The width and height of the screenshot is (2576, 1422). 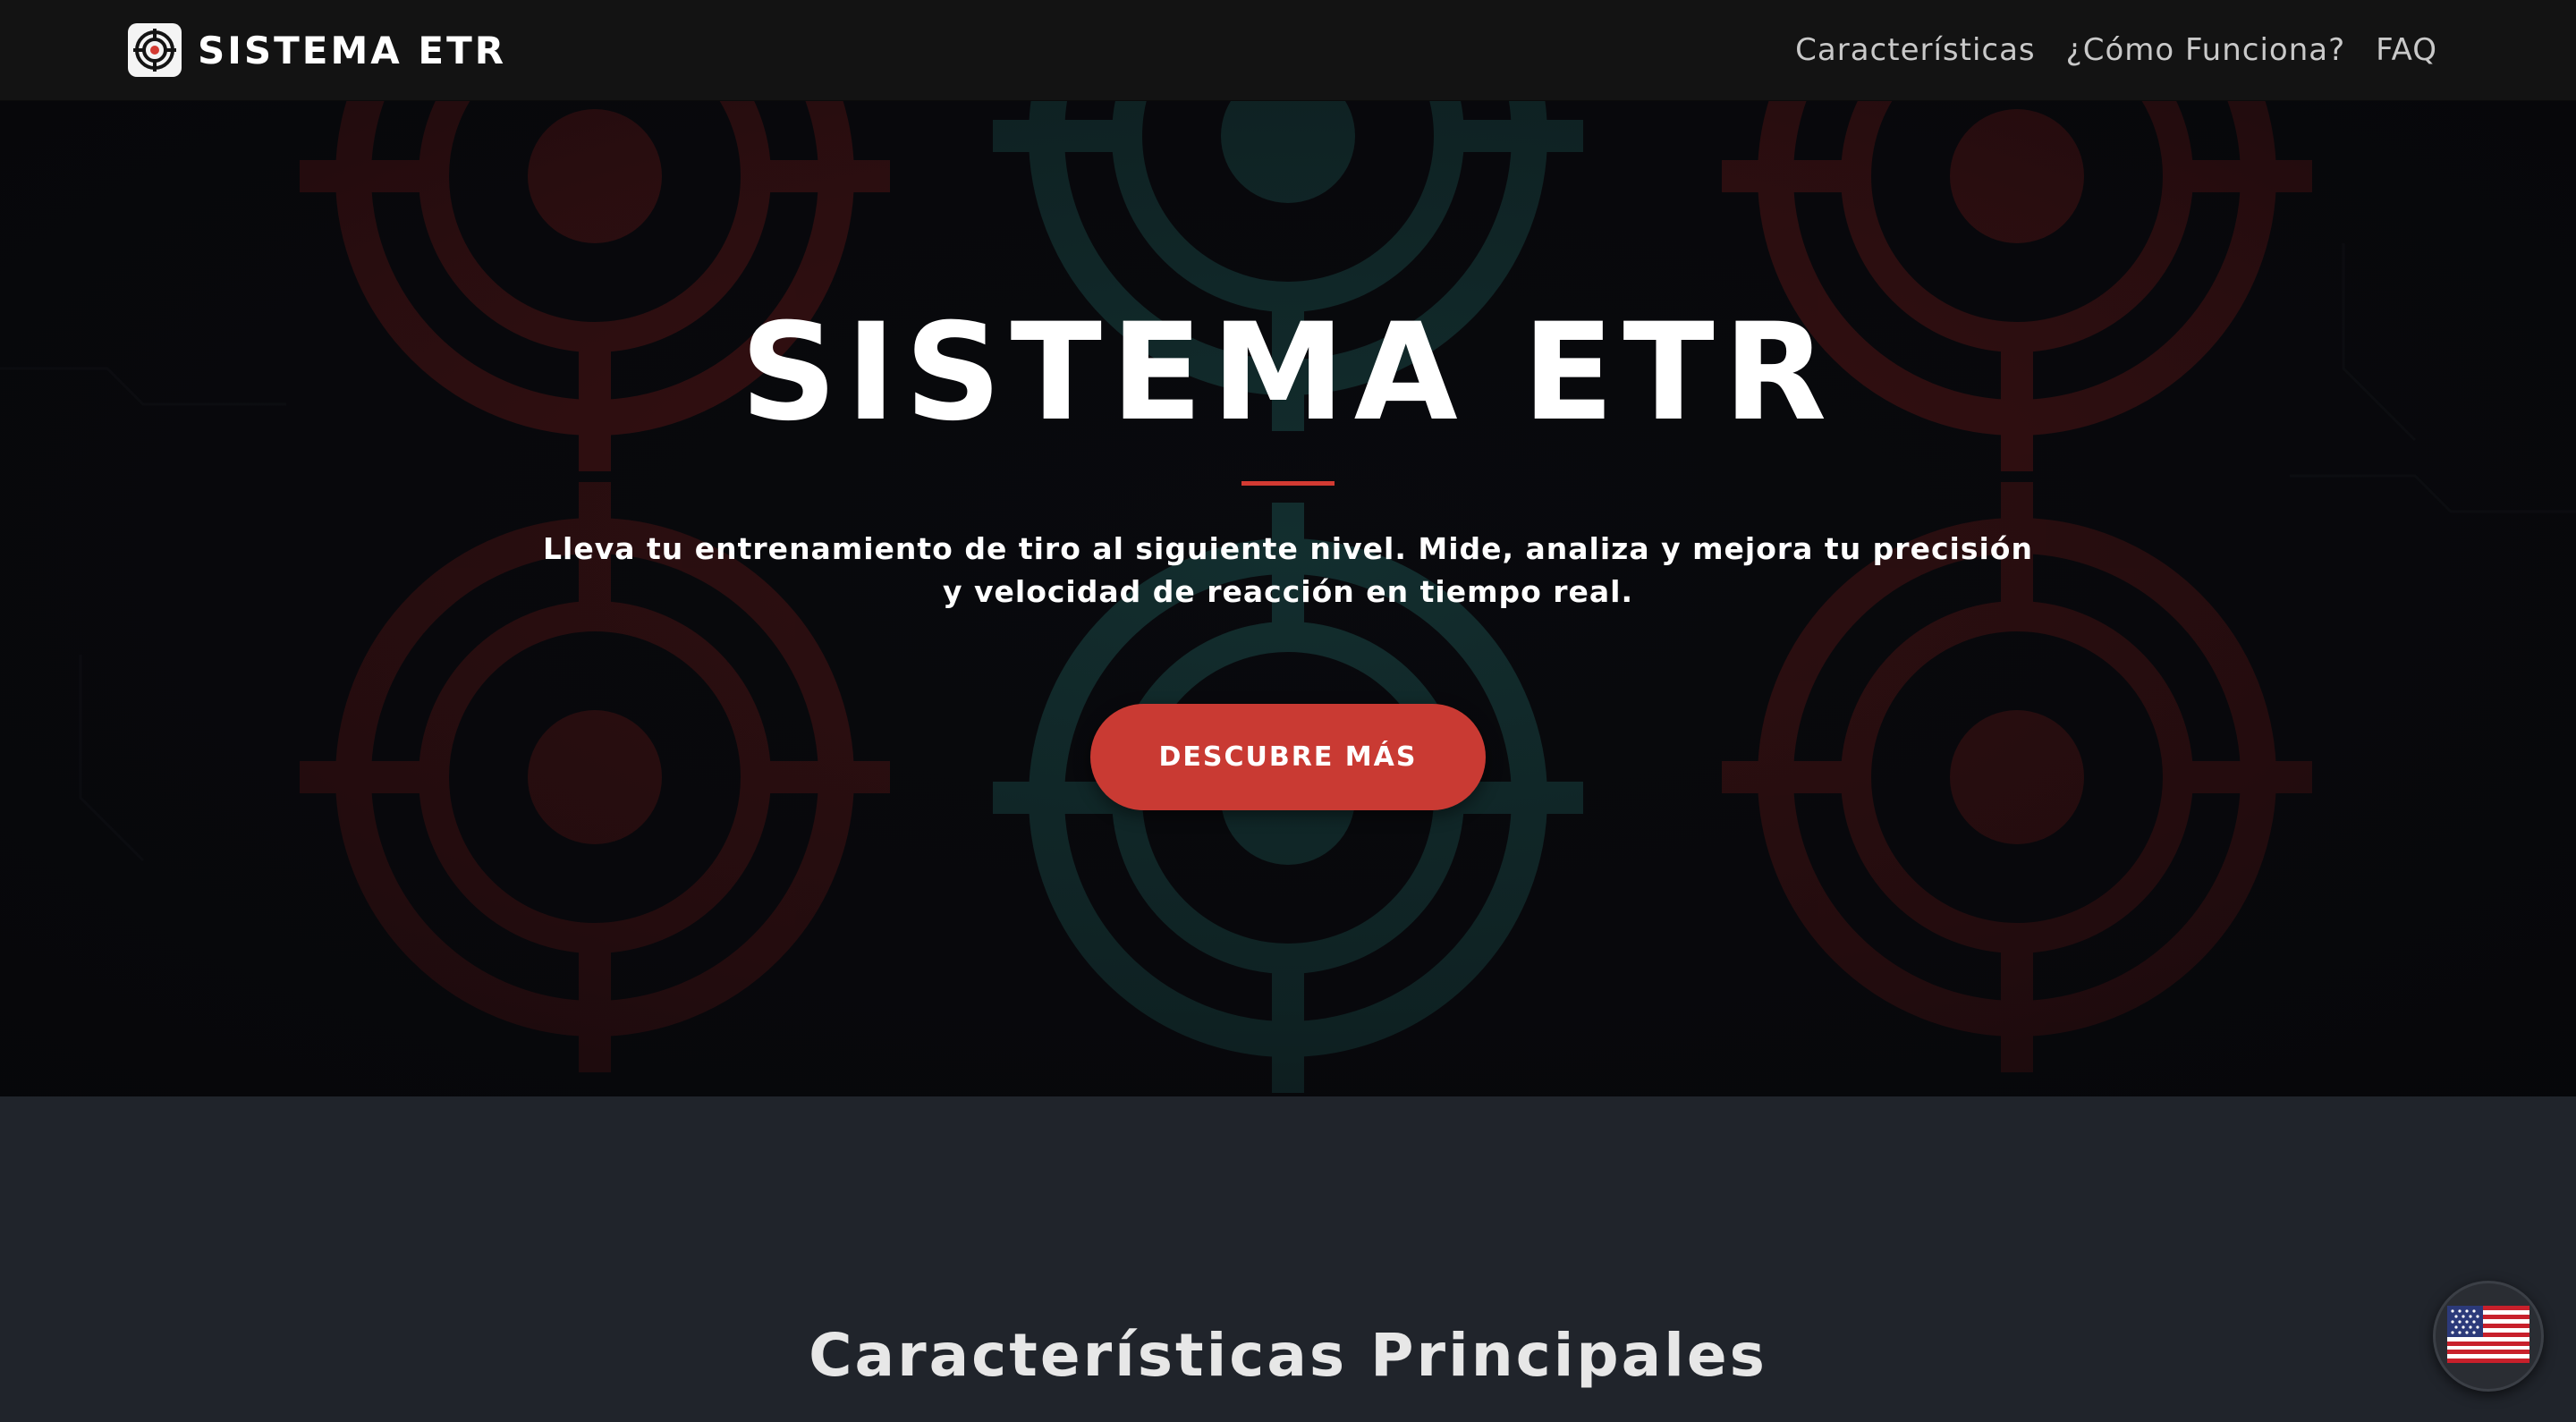 I want to click on nav-links: Características ¿Cómo Funciona? FAQ, so click(x=2116, y=50).